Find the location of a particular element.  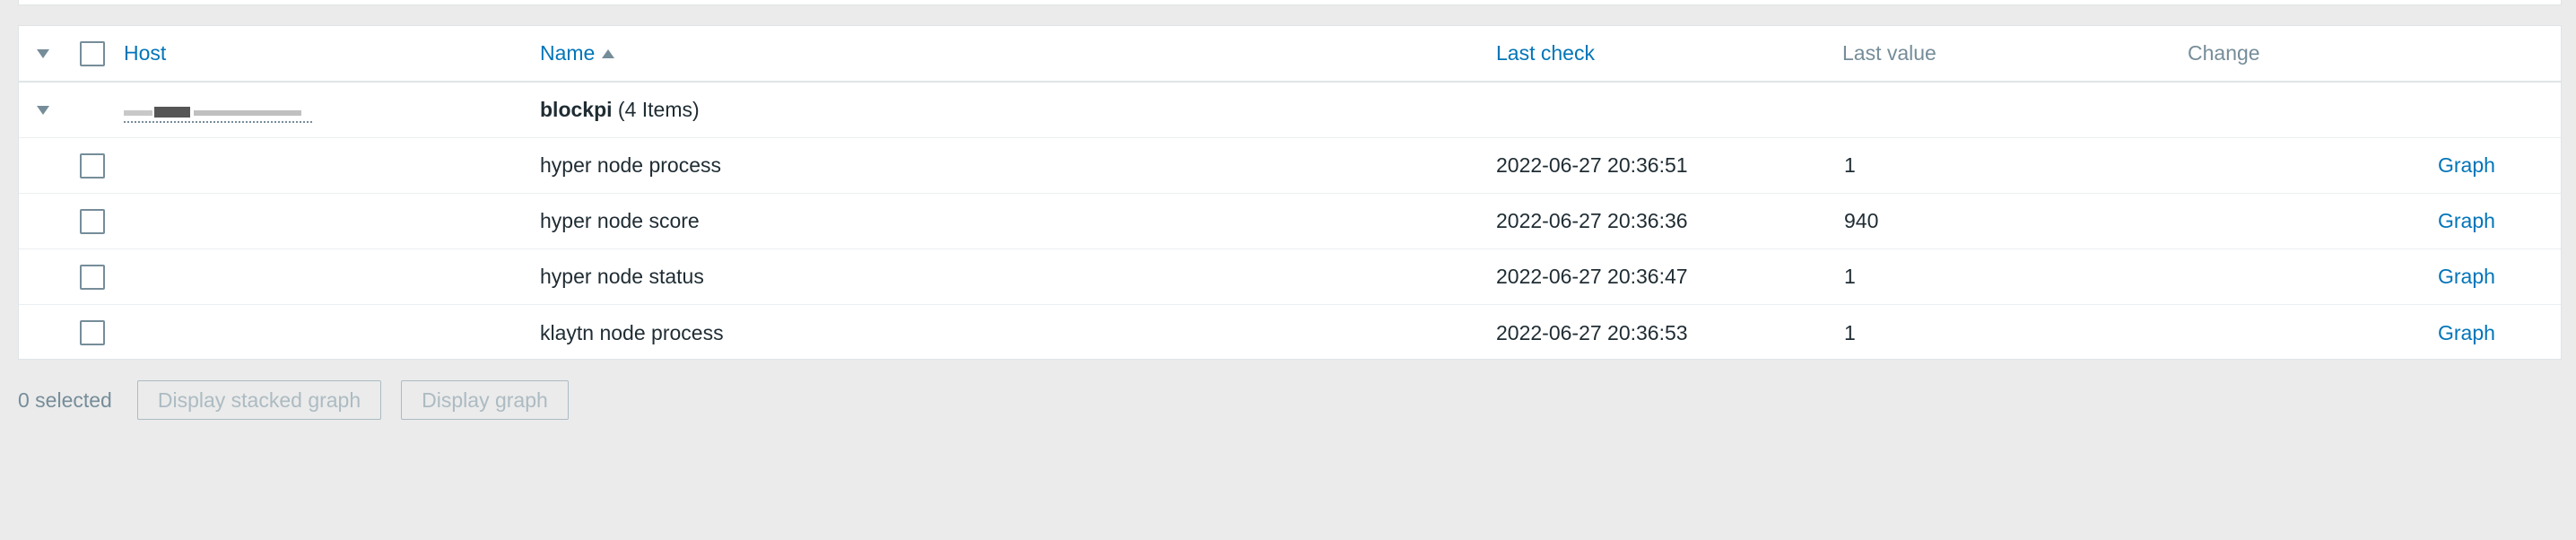

group-host-name is located at coordinates (218, 110).